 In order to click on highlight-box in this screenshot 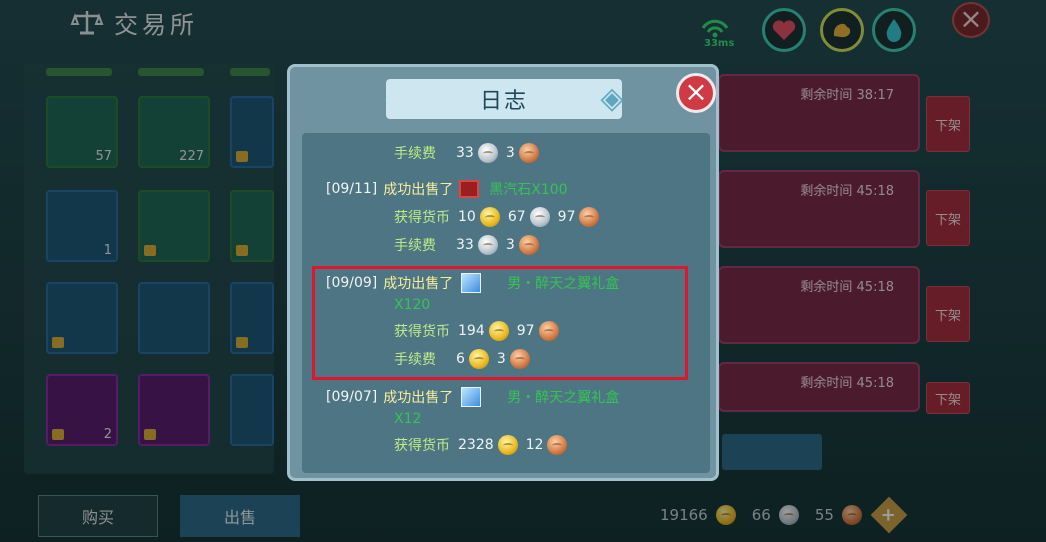, I will do `click(500, 323)`.